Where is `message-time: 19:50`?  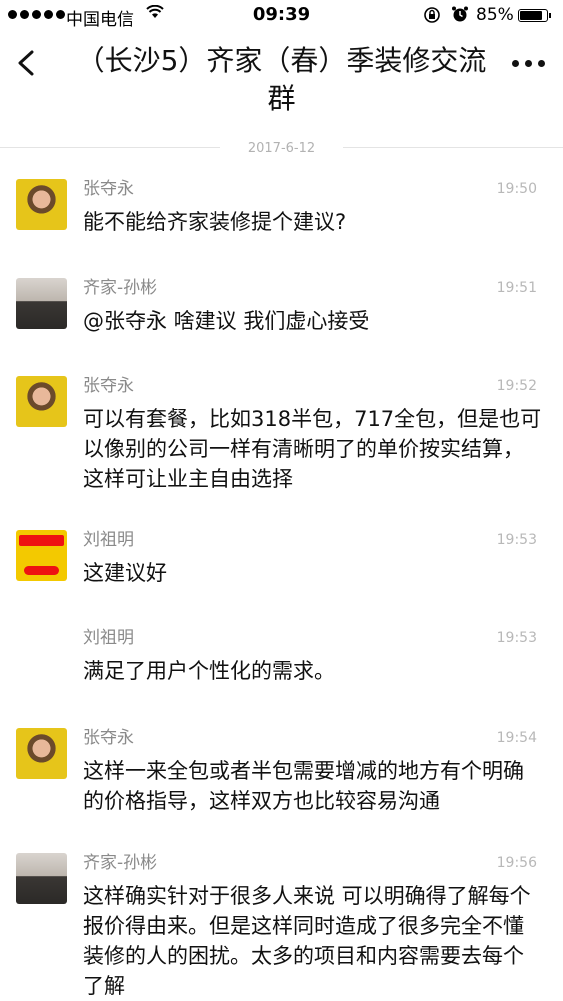 message-time: 19:50 is located at coordinates (516, 189).